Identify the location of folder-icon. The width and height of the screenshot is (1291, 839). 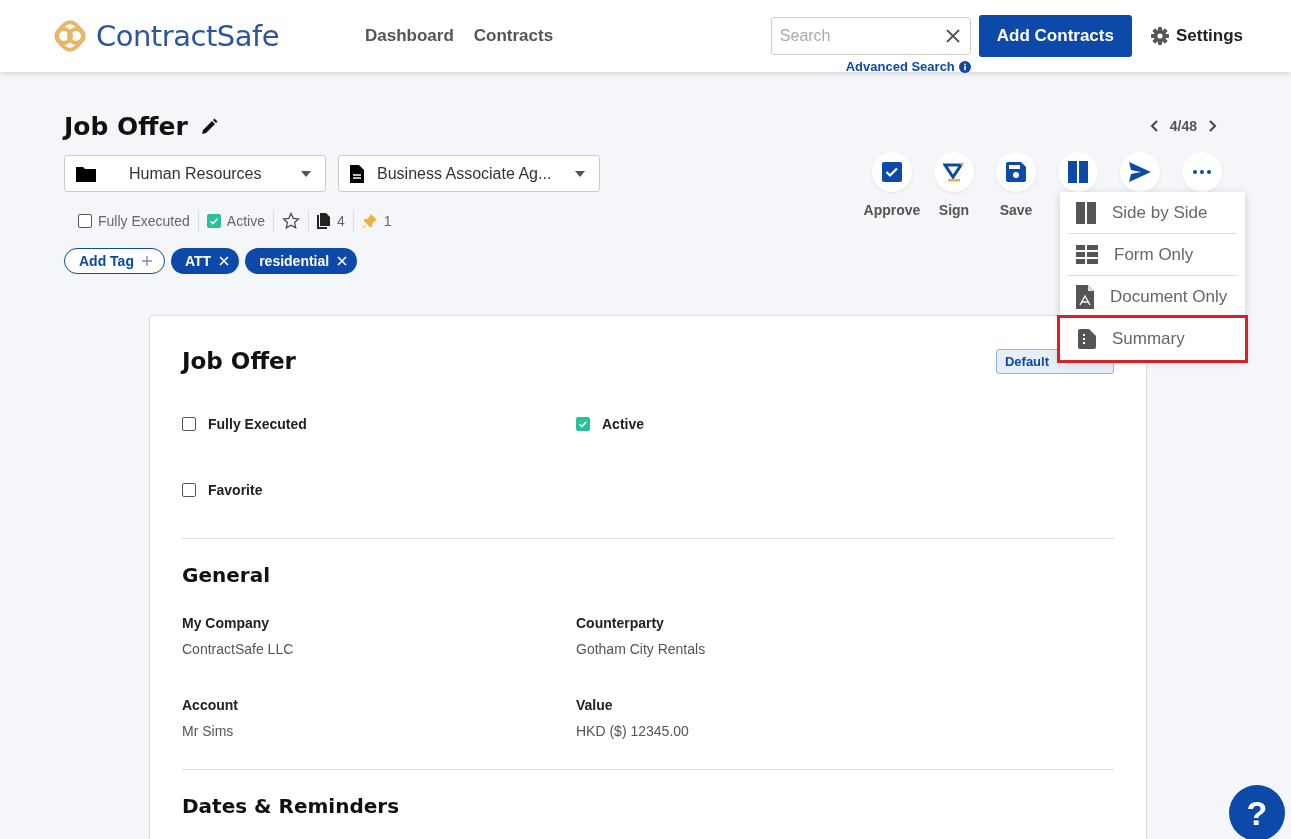
(86, 173).